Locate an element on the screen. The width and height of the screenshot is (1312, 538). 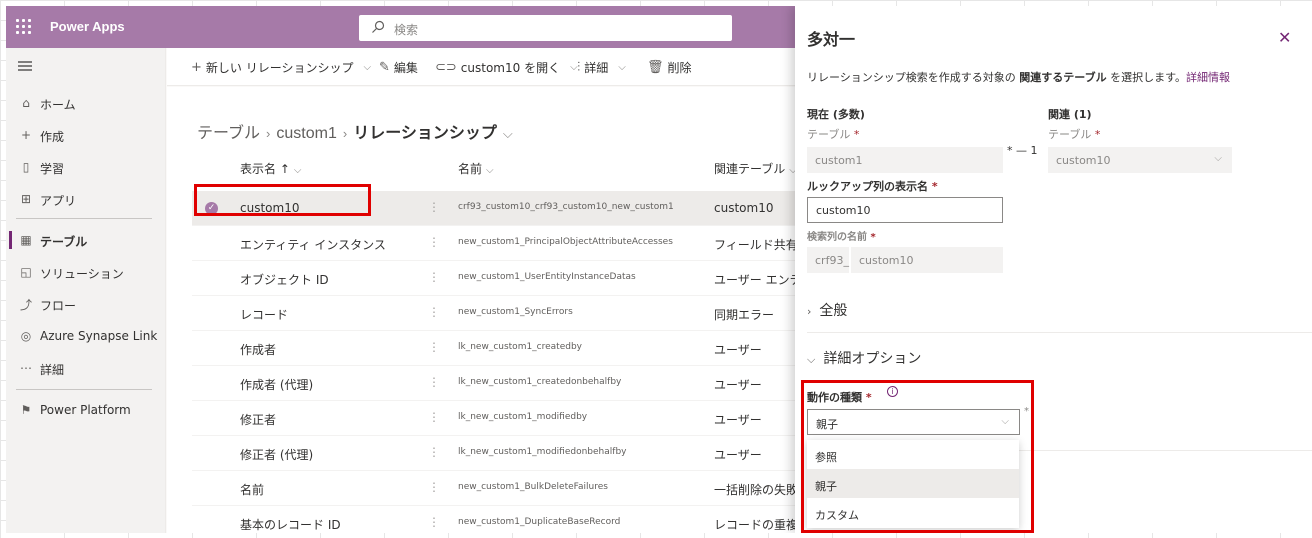
row-related-table: 同期エラー is located at coordinates (744, 315).